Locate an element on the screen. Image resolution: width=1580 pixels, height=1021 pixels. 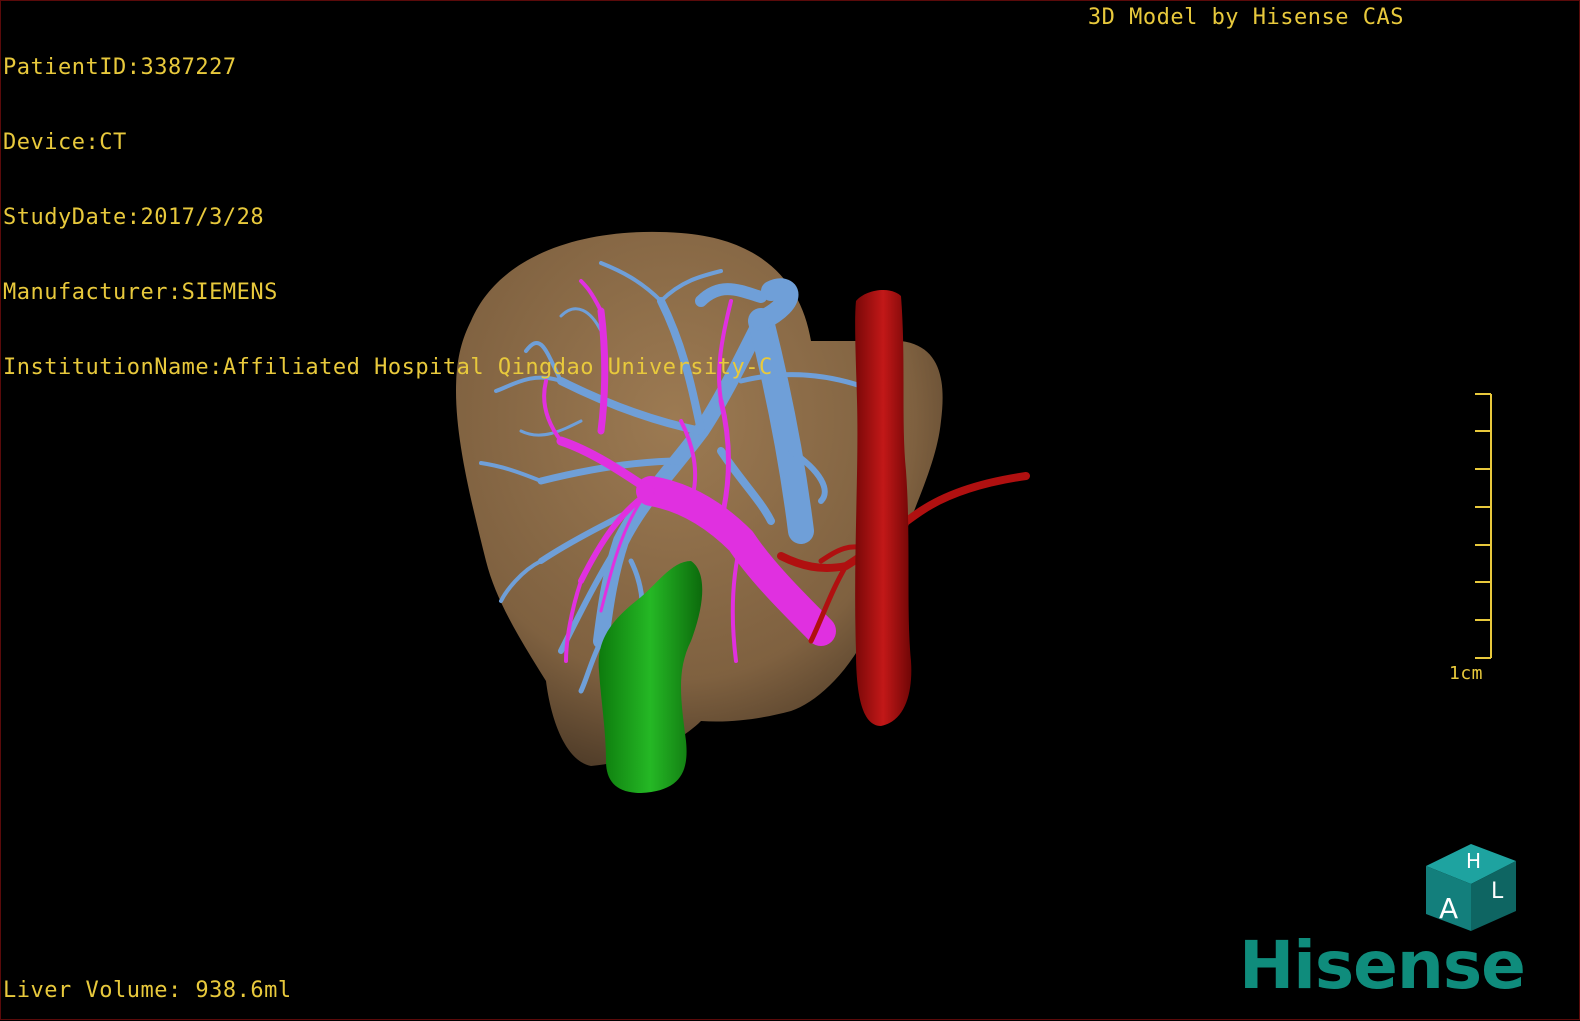
cube-top-label: H is located at coordinates (1473, 861).